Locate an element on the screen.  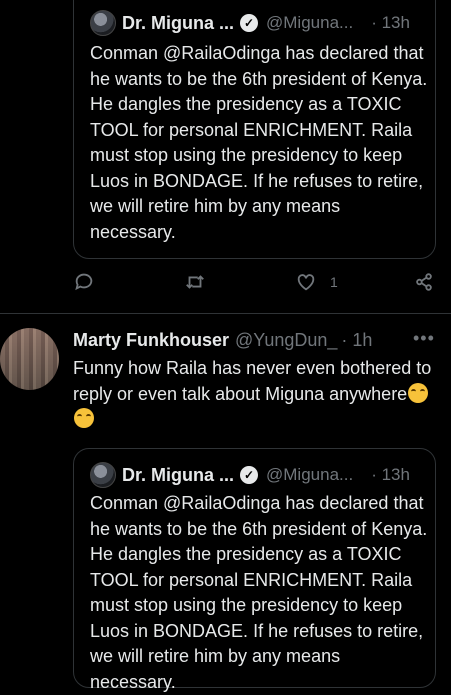
reply-icon is located at coordinates (84, 282).